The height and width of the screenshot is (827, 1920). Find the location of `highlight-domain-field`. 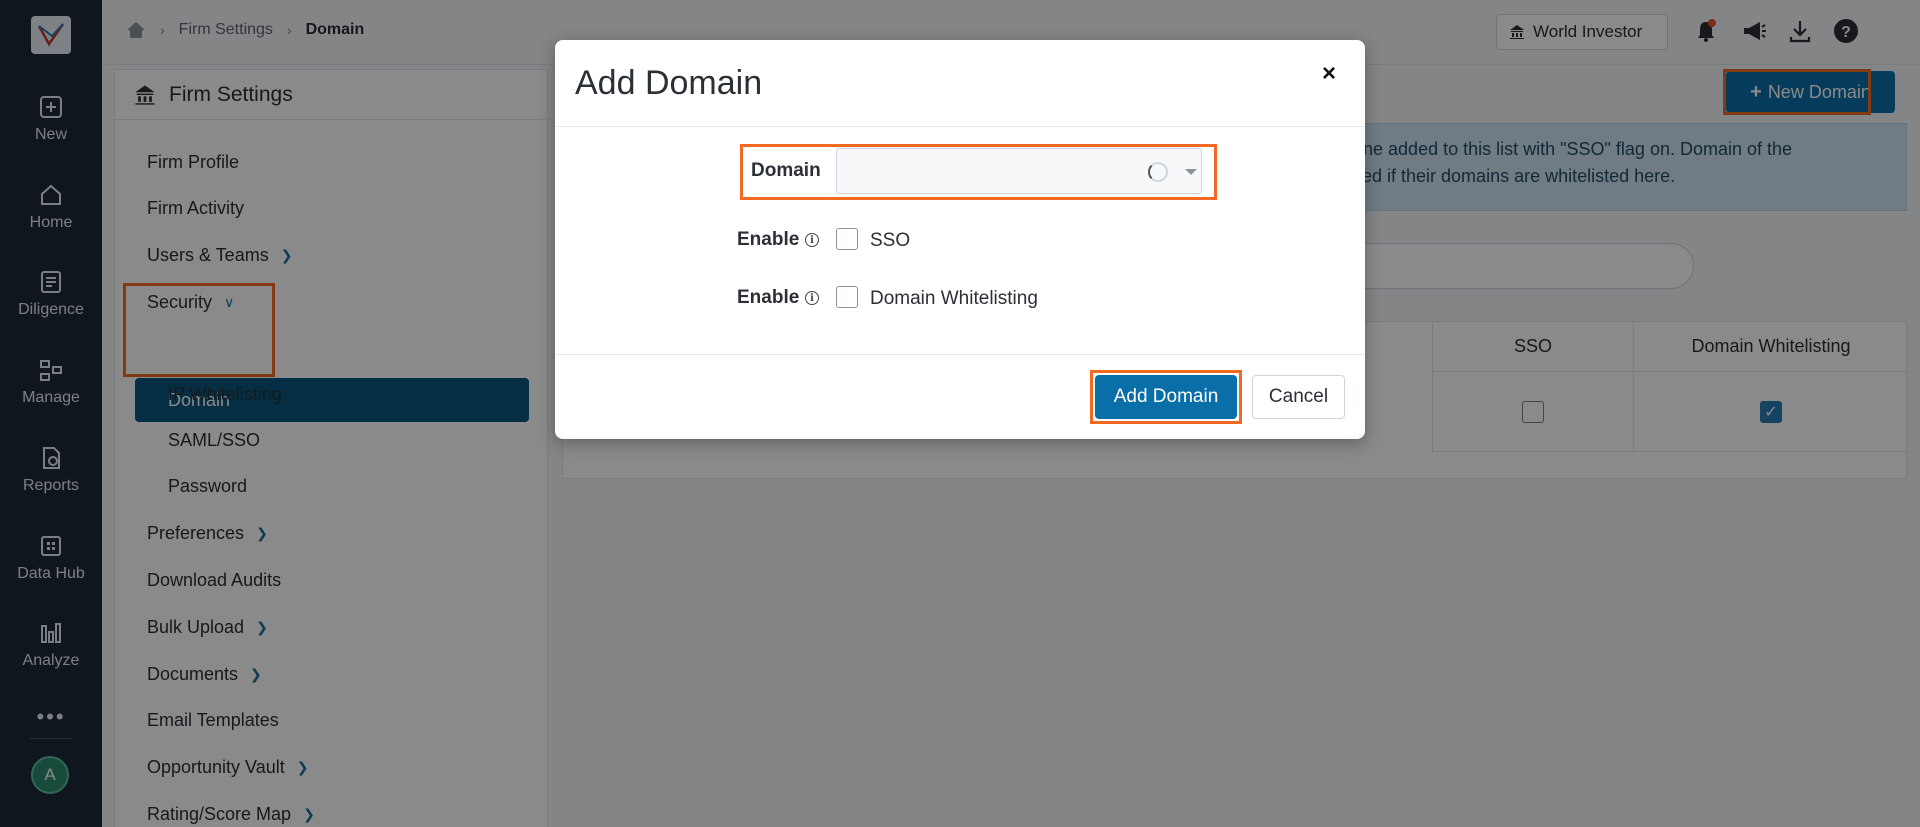

highlight-domain-field is located at coordinates (978, 172).